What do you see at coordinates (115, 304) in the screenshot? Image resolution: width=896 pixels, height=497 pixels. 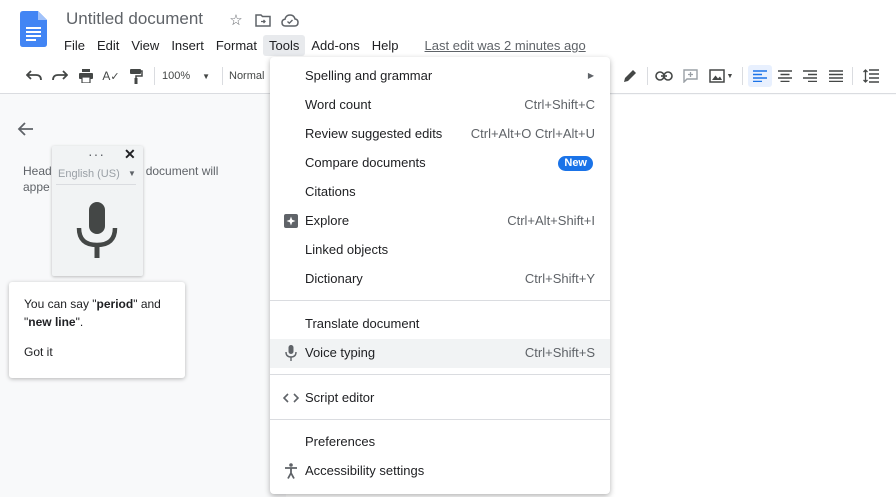 I see `tip-period: period` at bounding box center [115, 304].